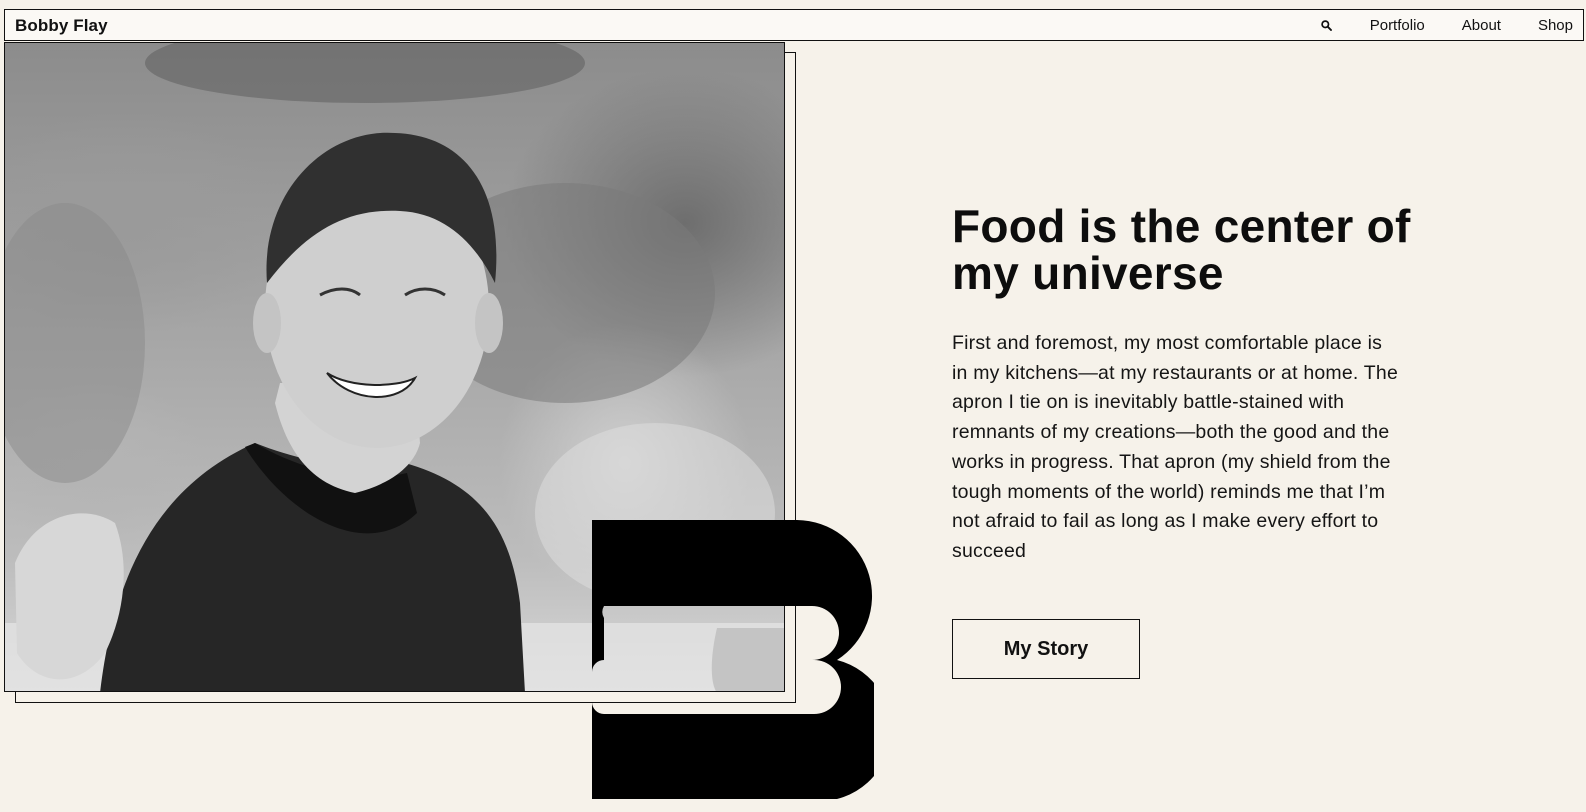 Image resolution: width=1586 pixels, height=812 pixels. What do you see at coordinates (1327, 25) in the screenshot?
I see `search-icon` at bounding box center [1327, 25].